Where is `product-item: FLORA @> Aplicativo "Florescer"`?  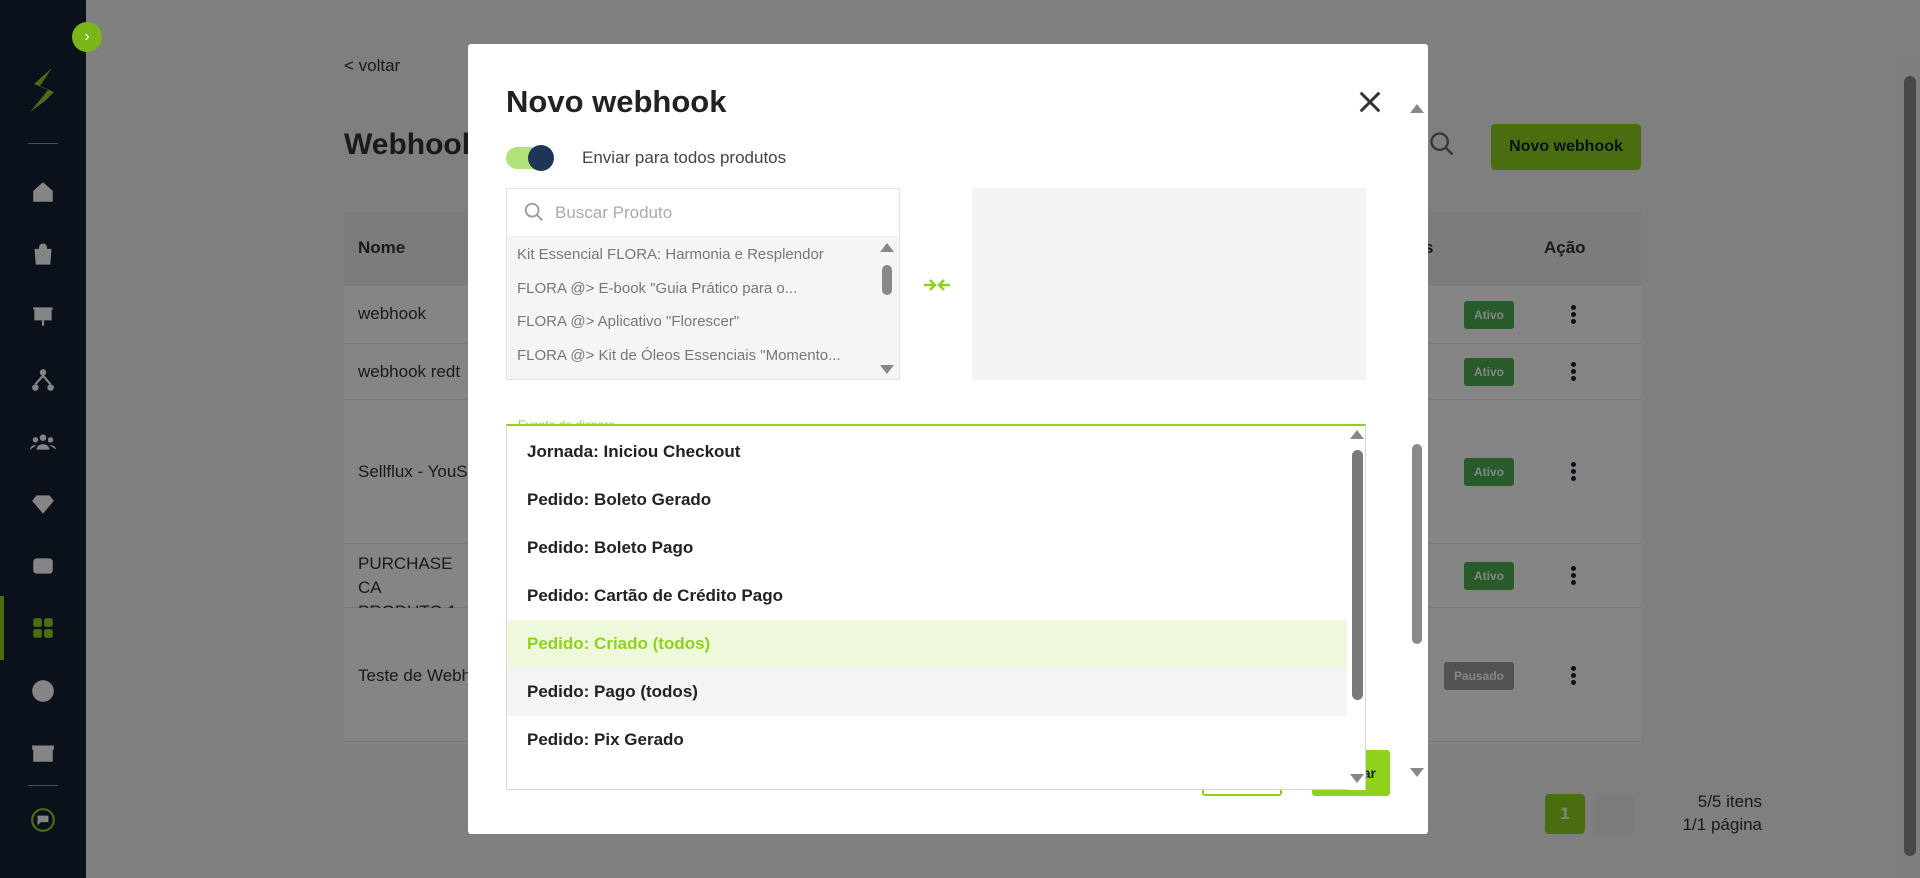 product-item: FLORA @> Aplicativo "Florescer" is located at coordinates (682, 321).